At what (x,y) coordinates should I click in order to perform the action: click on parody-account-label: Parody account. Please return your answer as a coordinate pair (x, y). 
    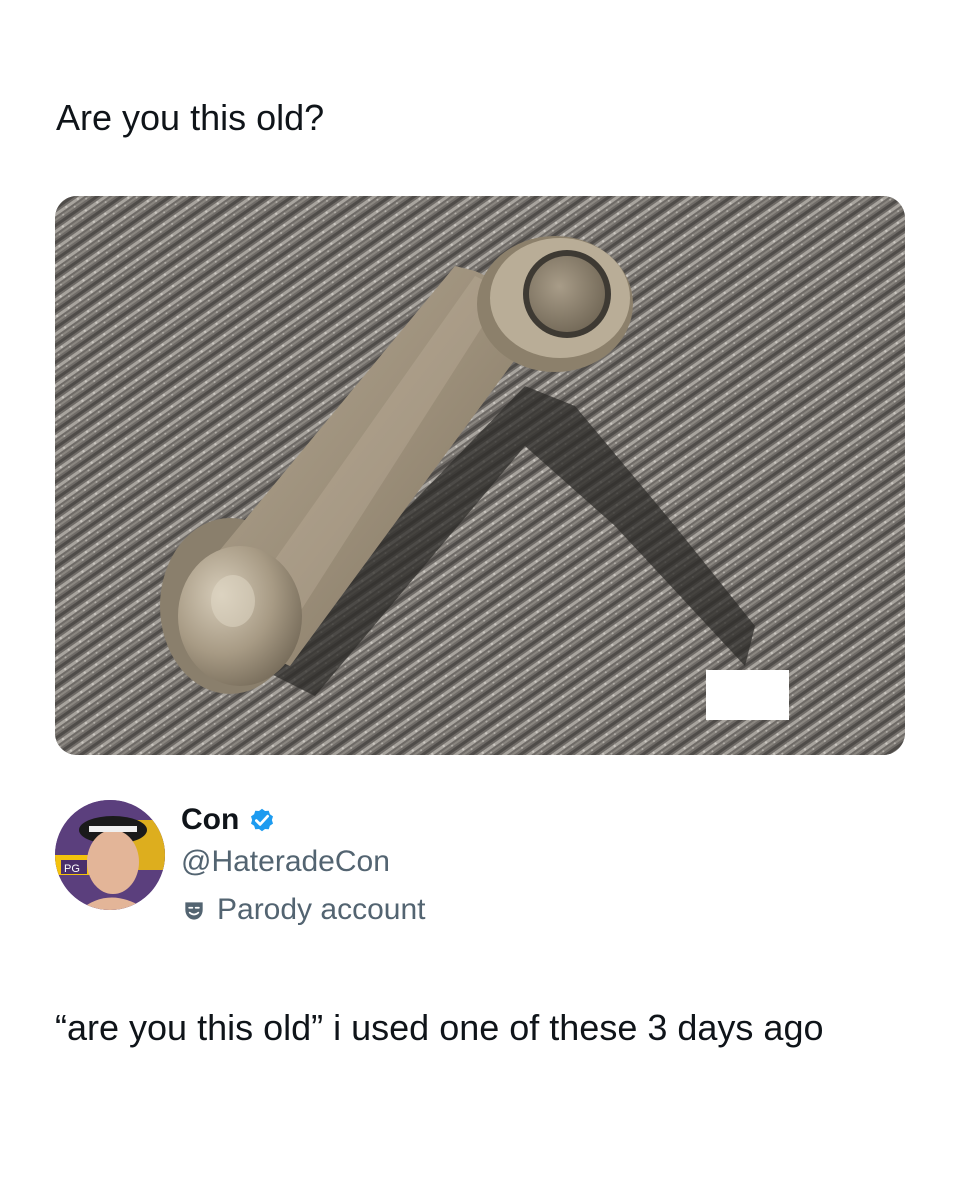
    Looking at the image, I should click on (303, 910).